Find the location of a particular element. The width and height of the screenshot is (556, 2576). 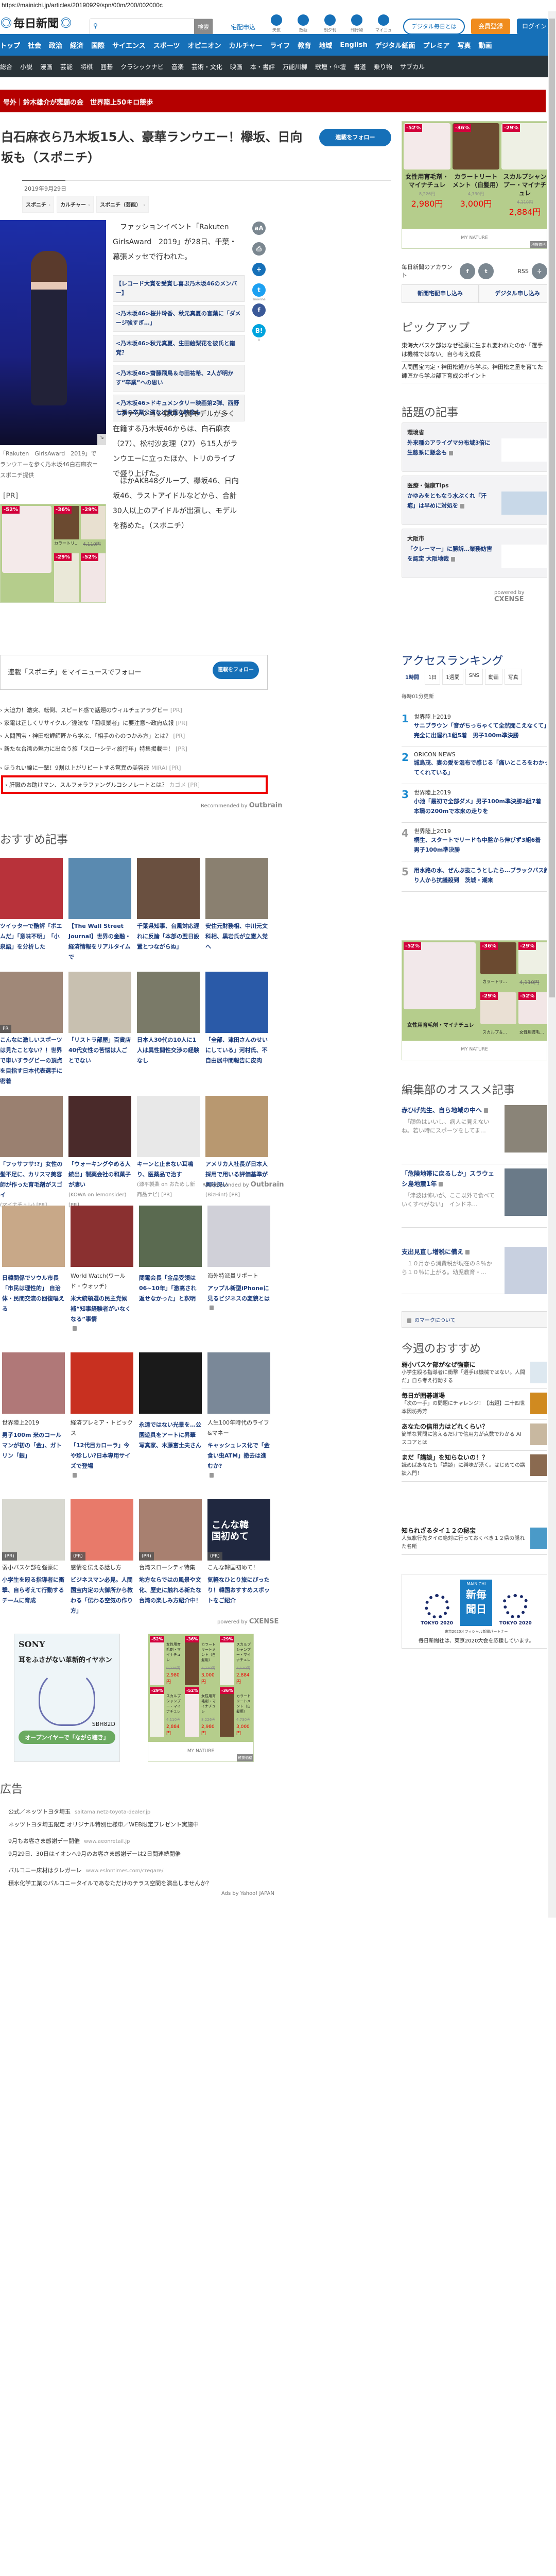

site-logo: 毎日新聞 is located at coordinates (36, 22).